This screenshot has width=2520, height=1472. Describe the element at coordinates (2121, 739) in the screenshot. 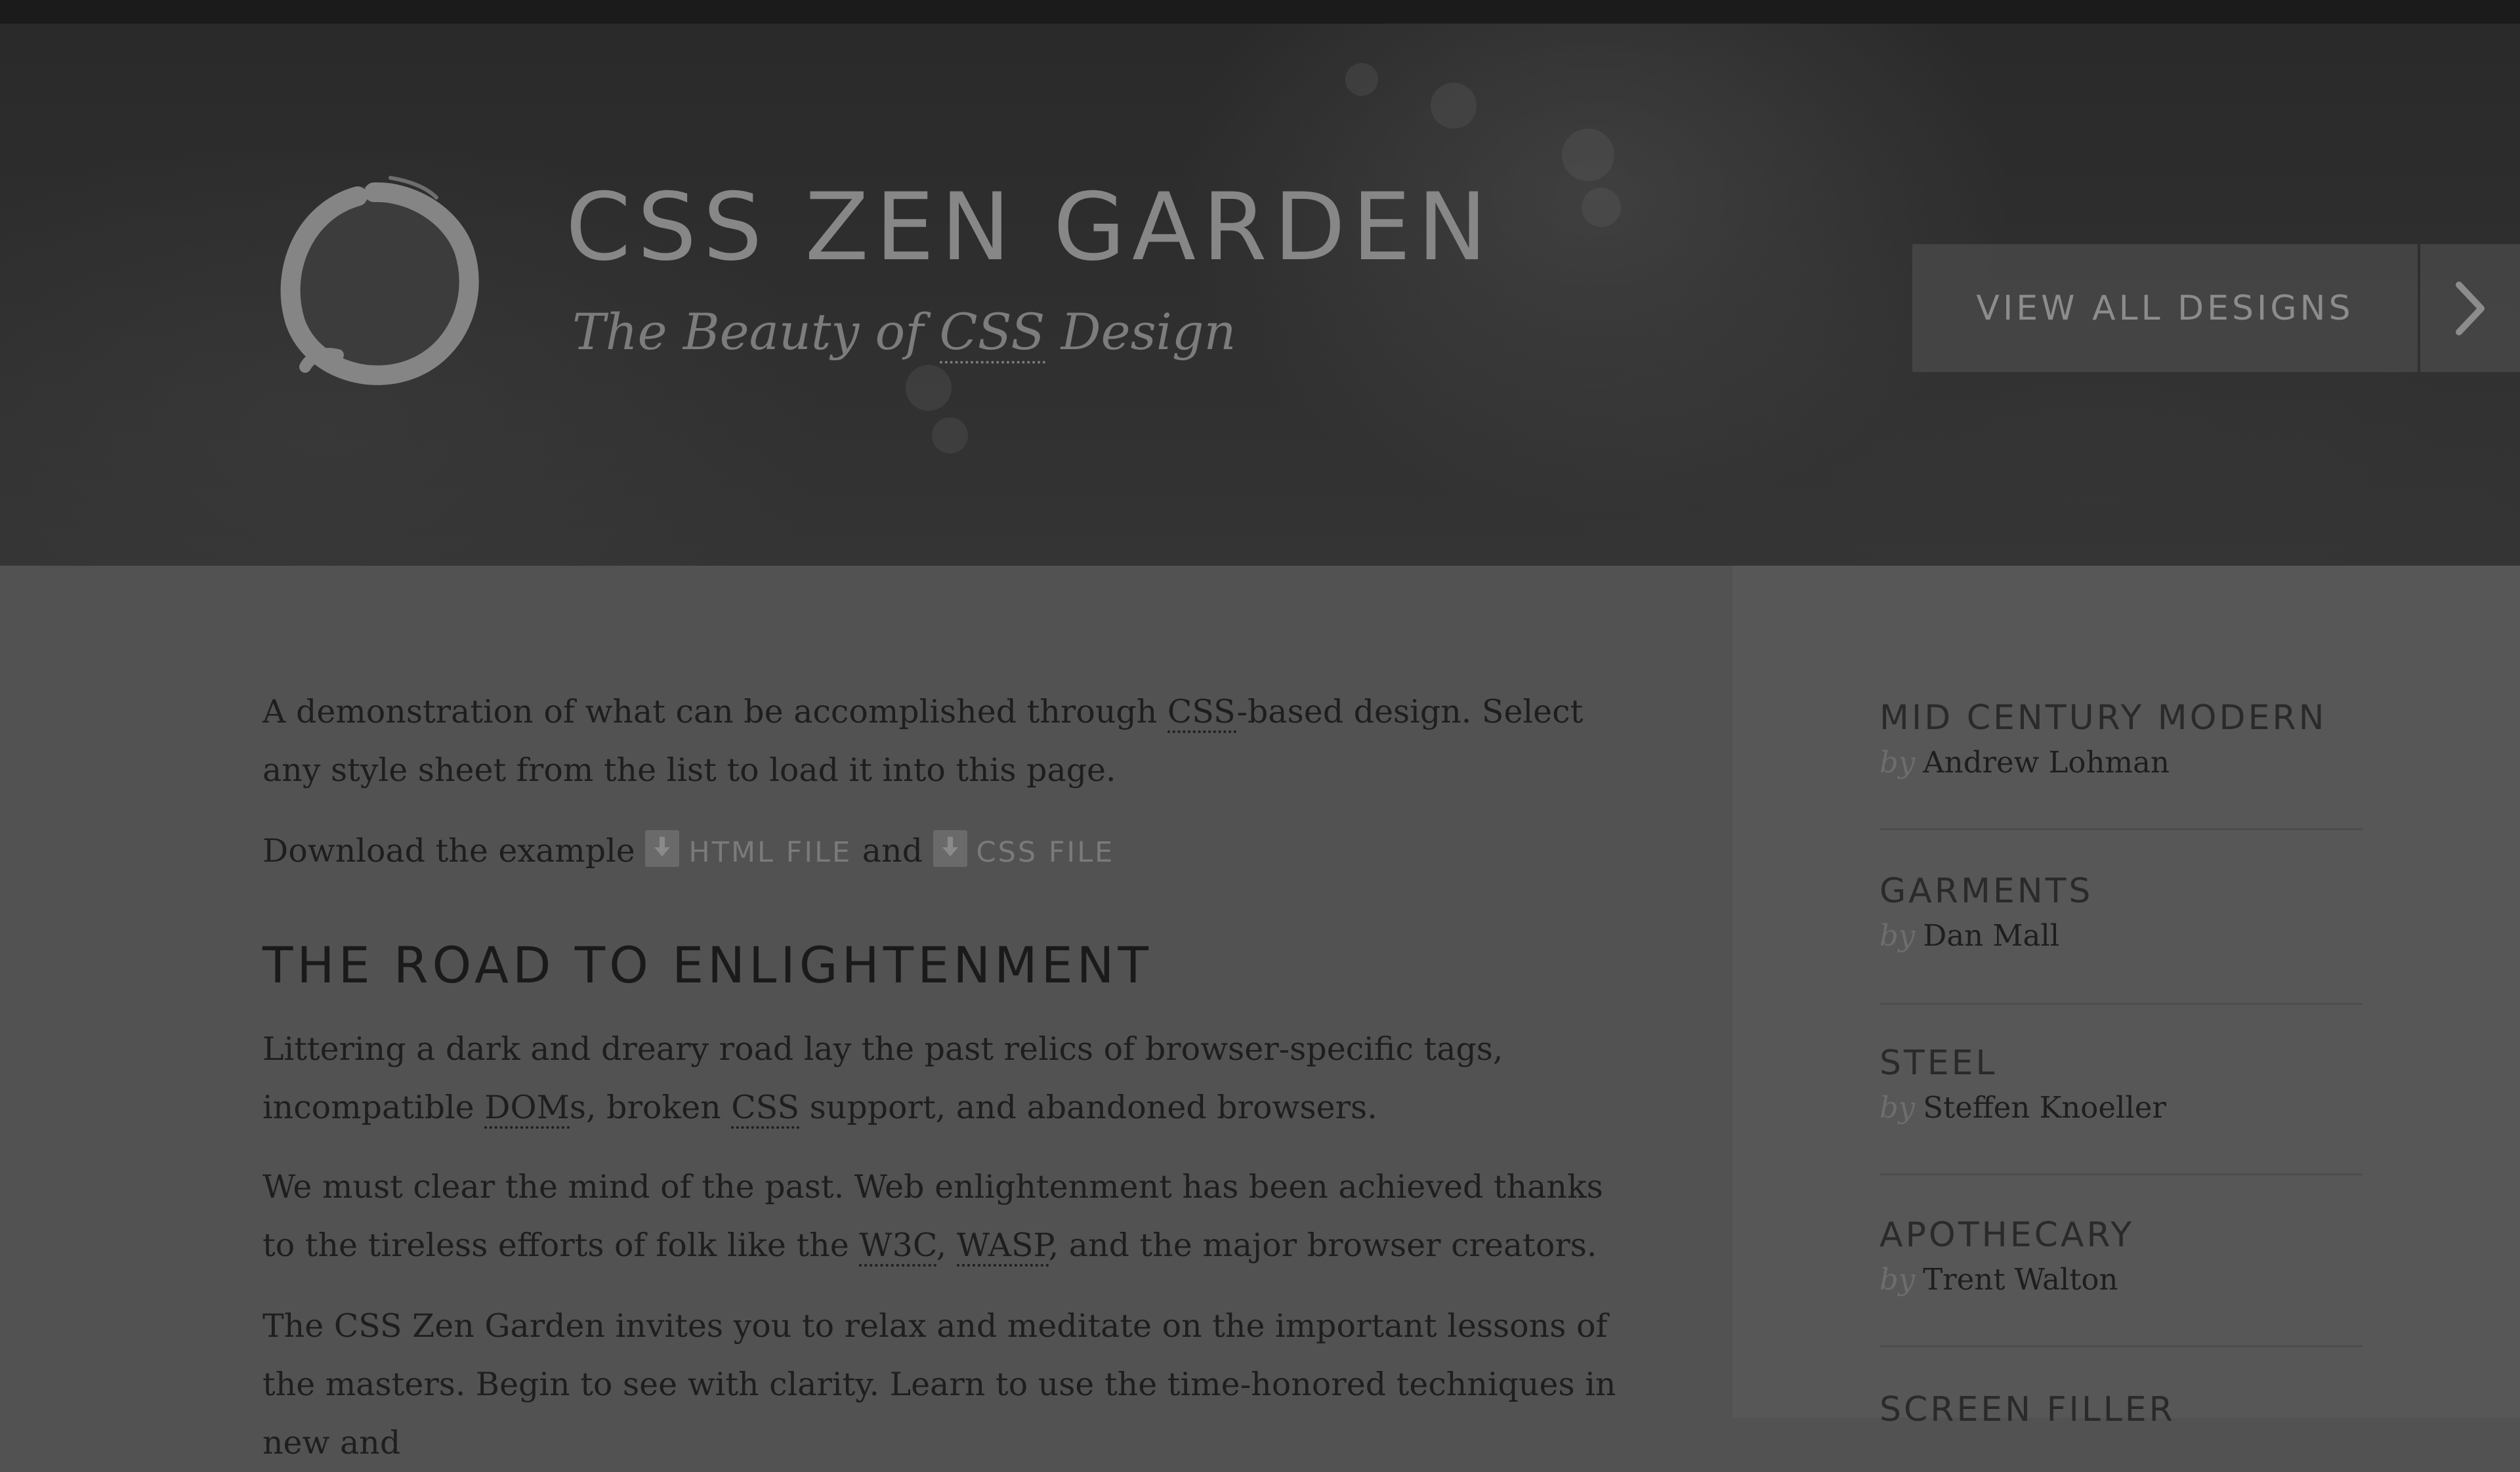

I see `design-list-item: MID CENTURY MODERN by Andrew Lohman` at that location.